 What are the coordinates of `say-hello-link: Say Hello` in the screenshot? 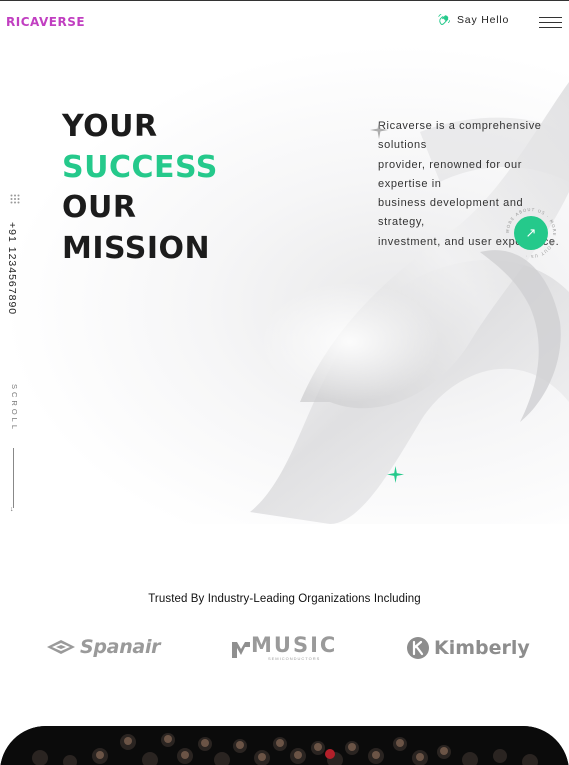 It's located at (473, 20).